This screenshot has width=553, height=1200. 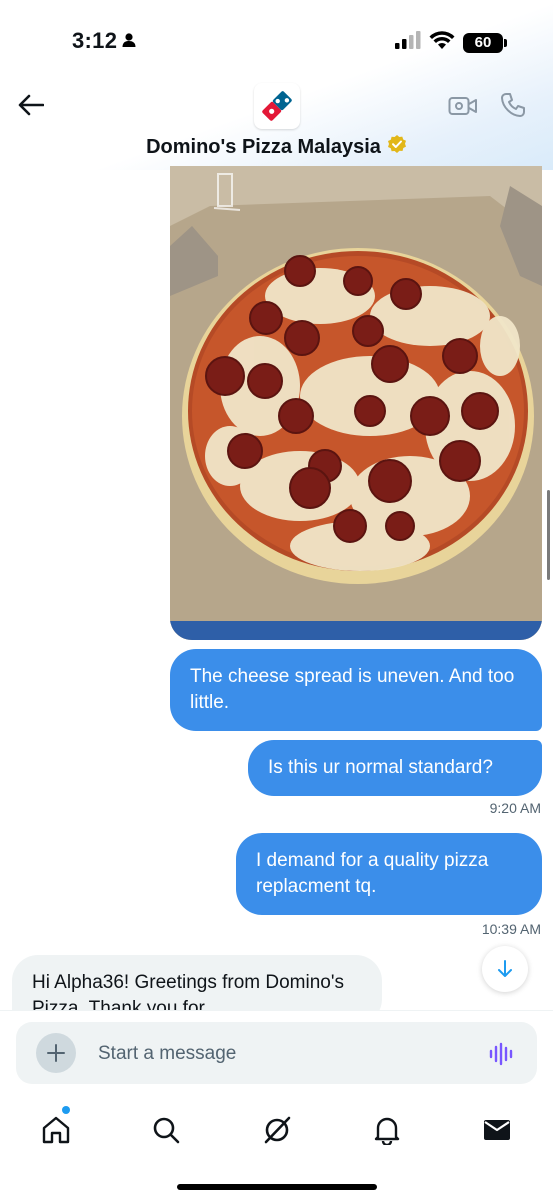 What do you see at coordinates (263, 146) in the screenshot?
I see `page-title: Domino's Pizza Malaysia` at bounding box center [263, 146].